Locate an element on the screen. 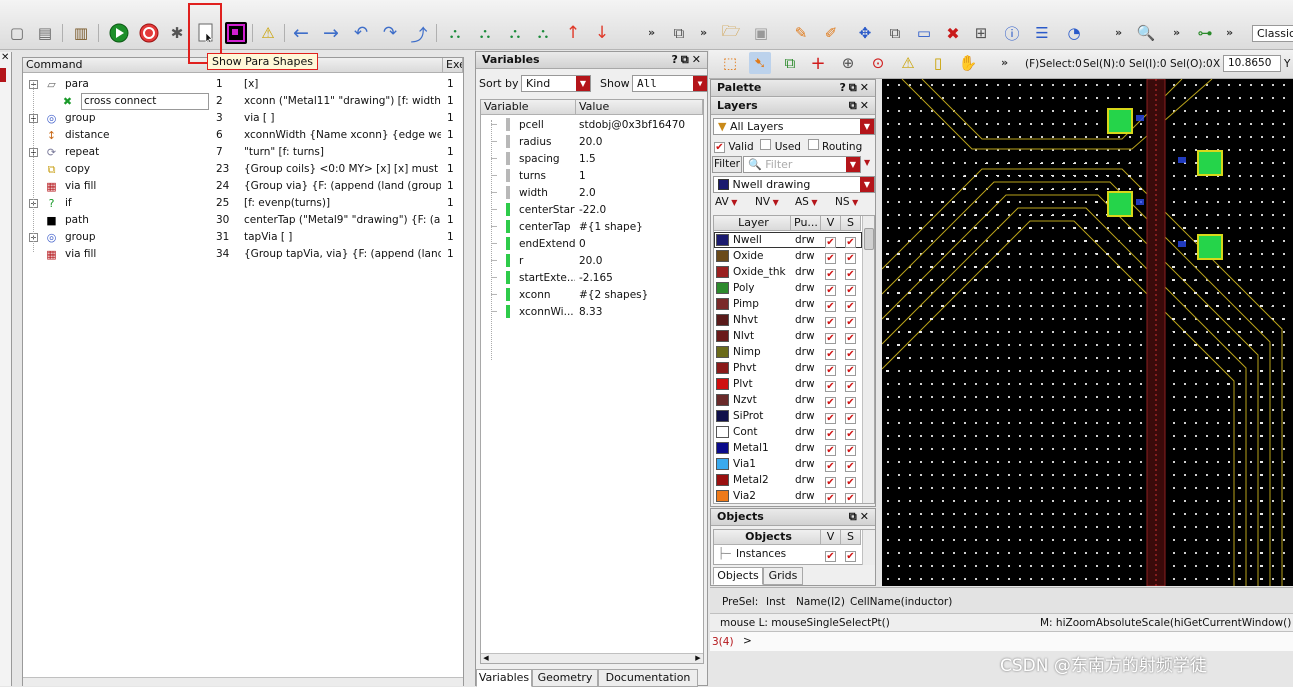  filter-input: 🔍 Filter ▼ is located at coordinates (802, 164).